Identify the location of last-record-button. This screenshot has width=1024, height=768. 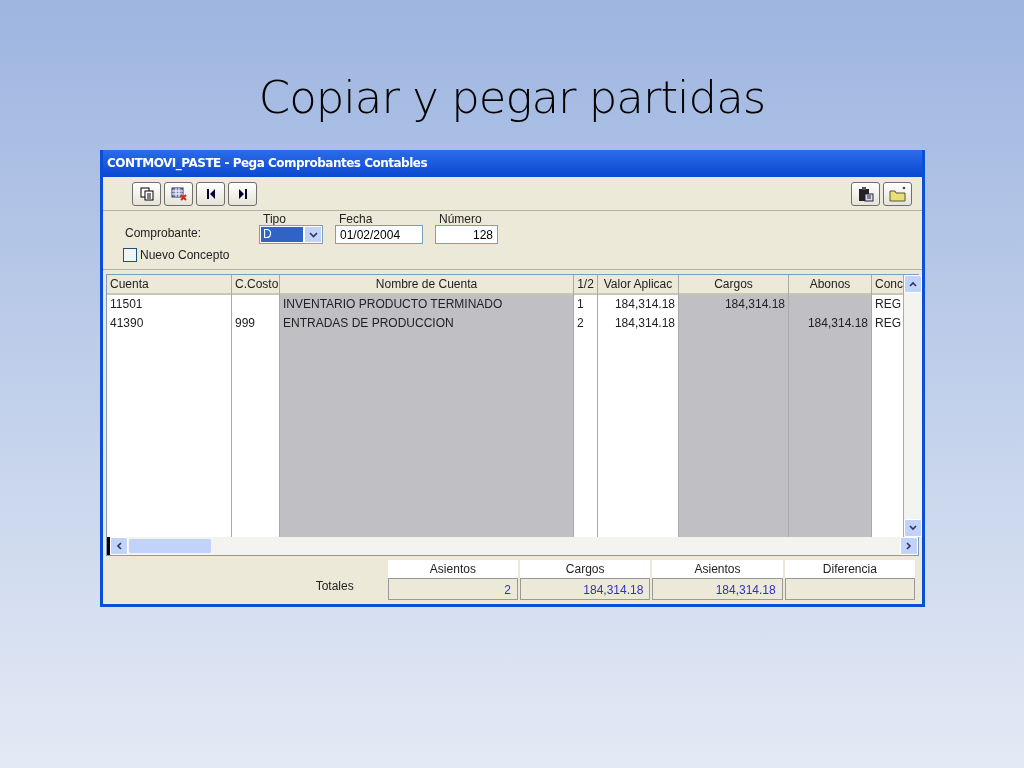
(242, 194).